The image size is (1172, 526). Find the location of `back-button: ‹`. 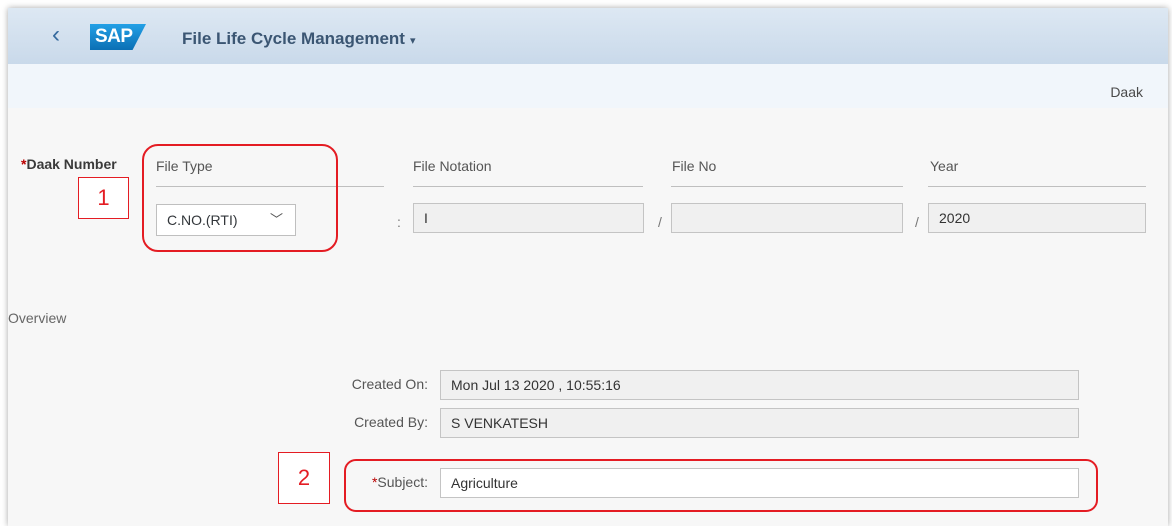

back-button: ‹ is located at coordinates (56, 35).